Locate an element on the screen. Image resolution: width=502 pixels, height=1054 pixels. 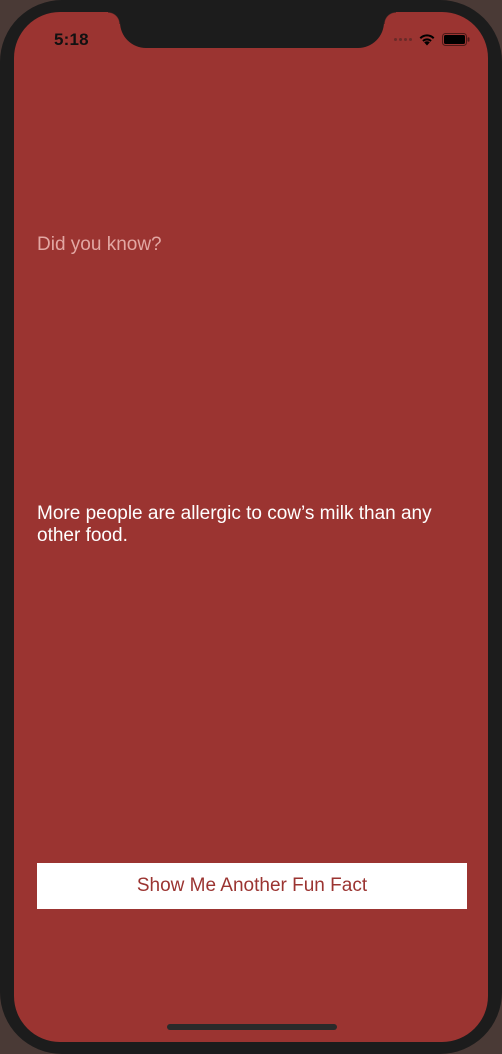
did-you-know-label: Did you know? is located at coordinates (99, 244).